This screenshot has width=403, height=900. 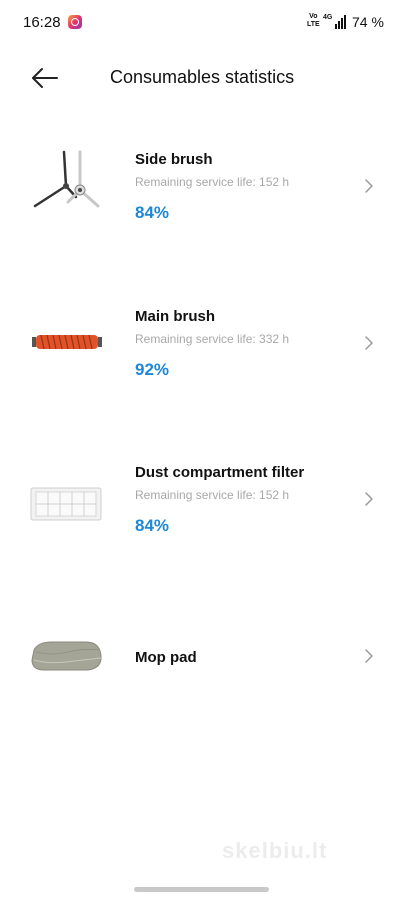 I want to click on main-brush-image, so click(x=67, y=342).